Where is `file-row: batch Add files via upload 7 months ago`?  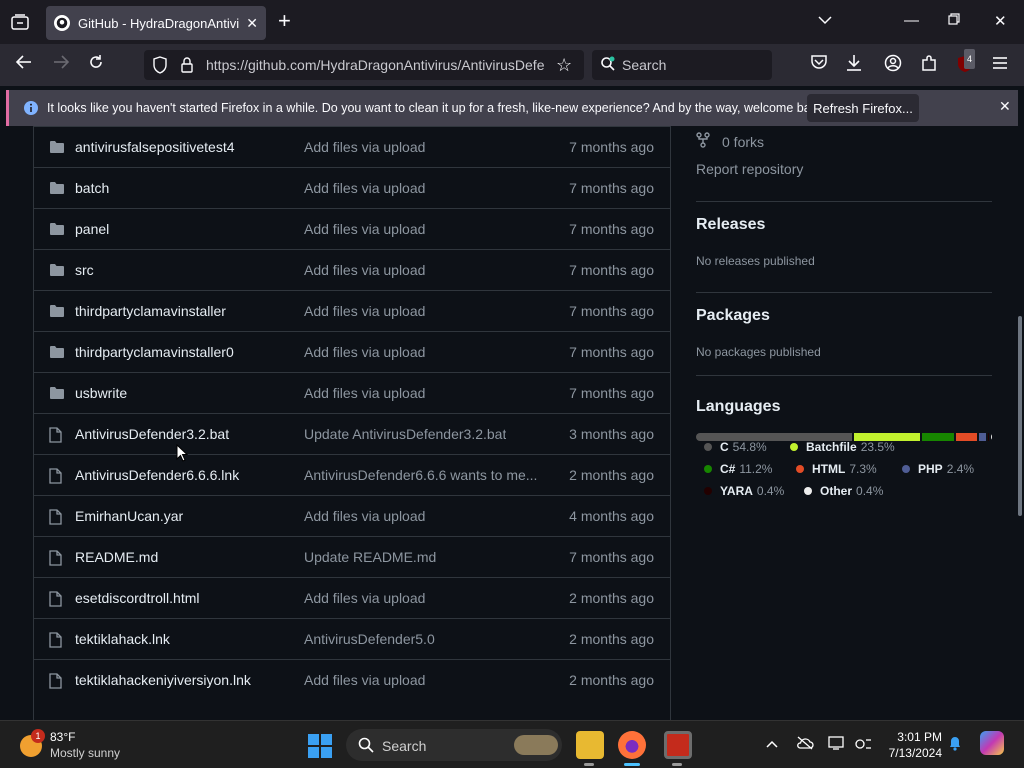 file-row: batch Add files via upload 7 months ago is located at coordinates (352, 187).